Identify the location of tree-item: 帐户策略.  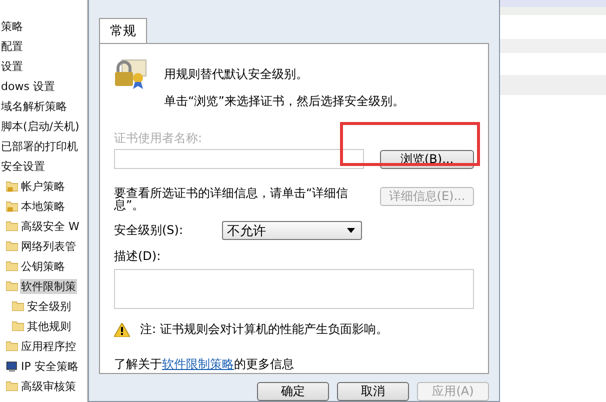
(43, 186).